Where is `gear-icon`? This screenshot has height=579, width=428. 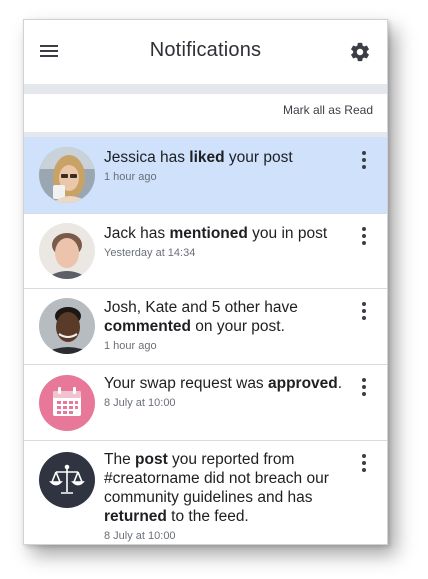
gear-icon is located at coordinates (360, 52).